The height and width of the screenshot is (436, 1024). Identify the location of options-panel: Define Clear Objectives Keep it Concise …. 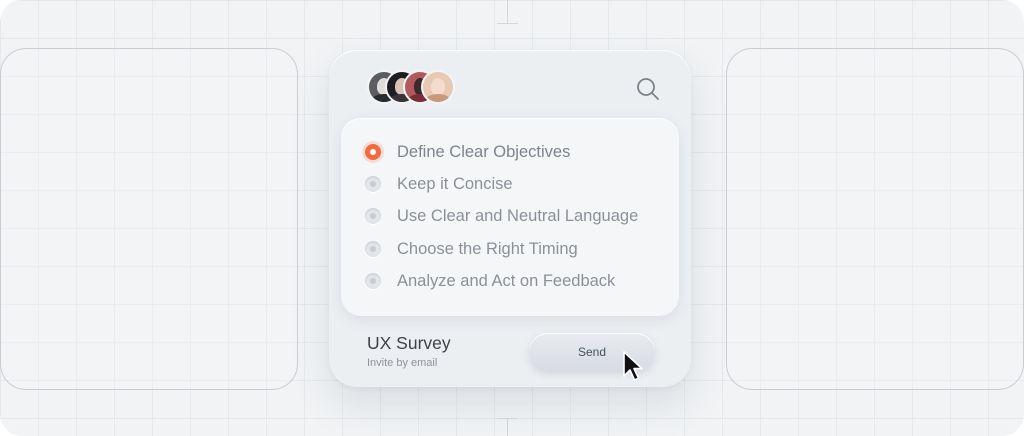
(510, 217).